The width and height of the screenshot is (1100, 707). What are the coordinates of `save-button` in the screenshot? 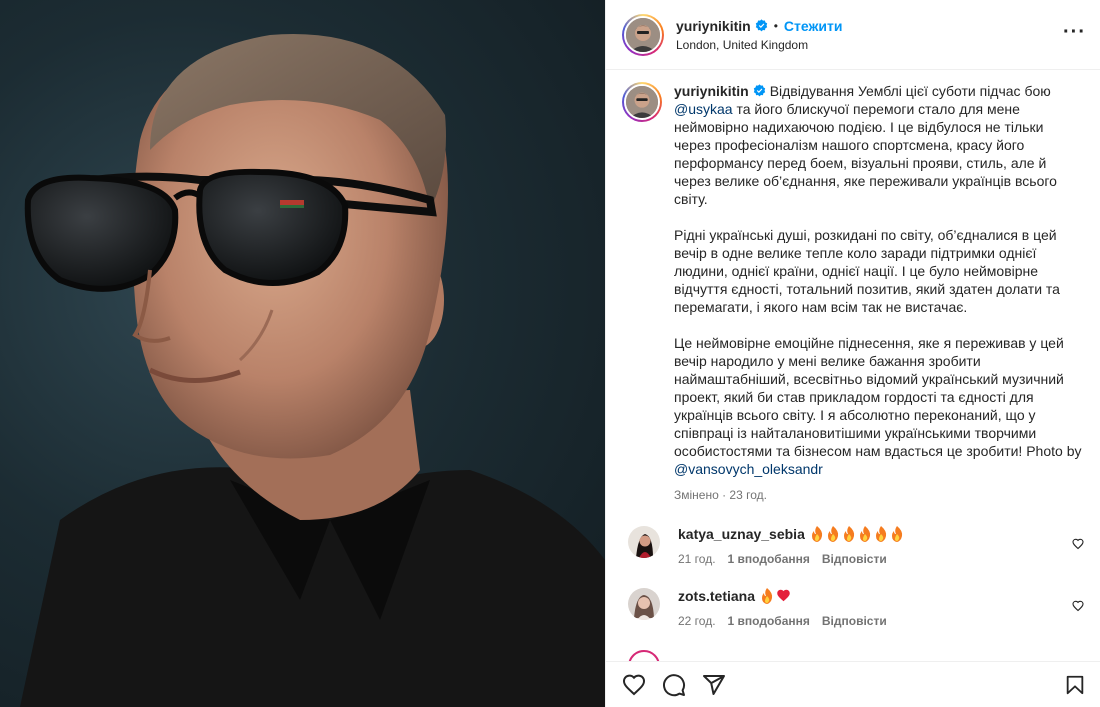 It's located at (1075, 686).